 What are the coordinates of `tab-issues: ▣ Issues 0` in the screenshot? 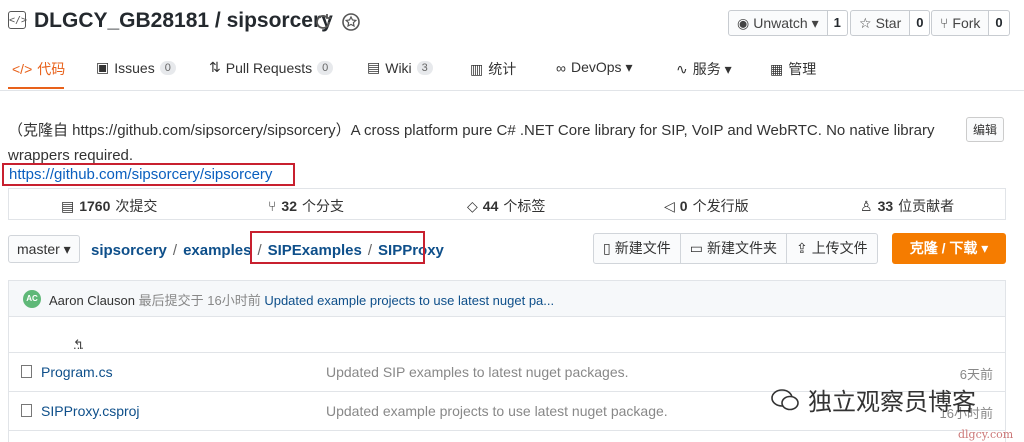 It's located at (136, 67).